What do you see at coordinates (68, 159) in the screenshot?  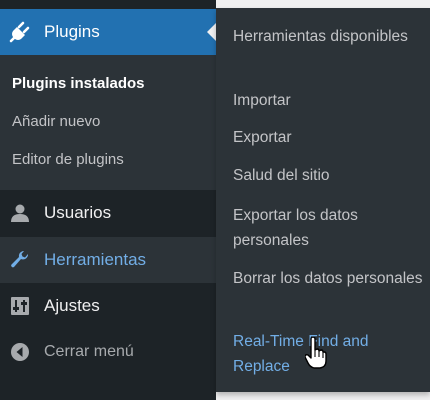 I see `submenu-editor-de-plugins: Editor de plugins` at bounding box center [68, 159].